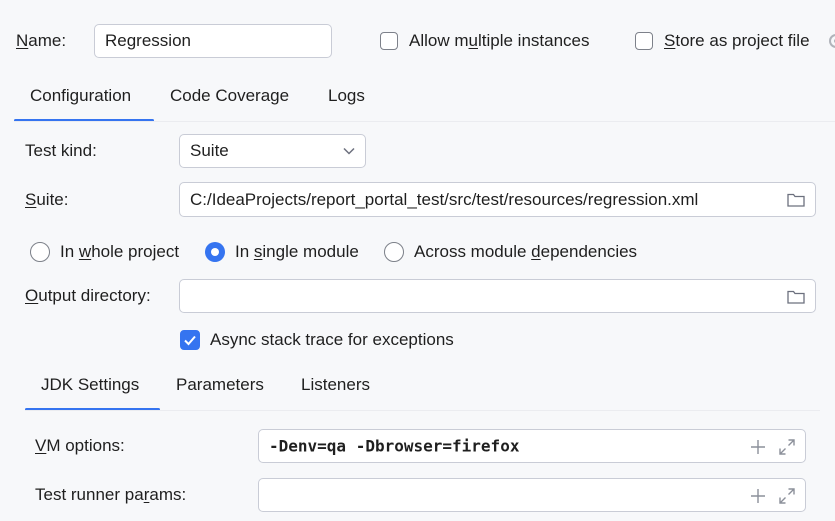  What do you see at coordinates (41, 40) in the screenshot?
I see `name-label: Name:` at bounding box center [41, 40].